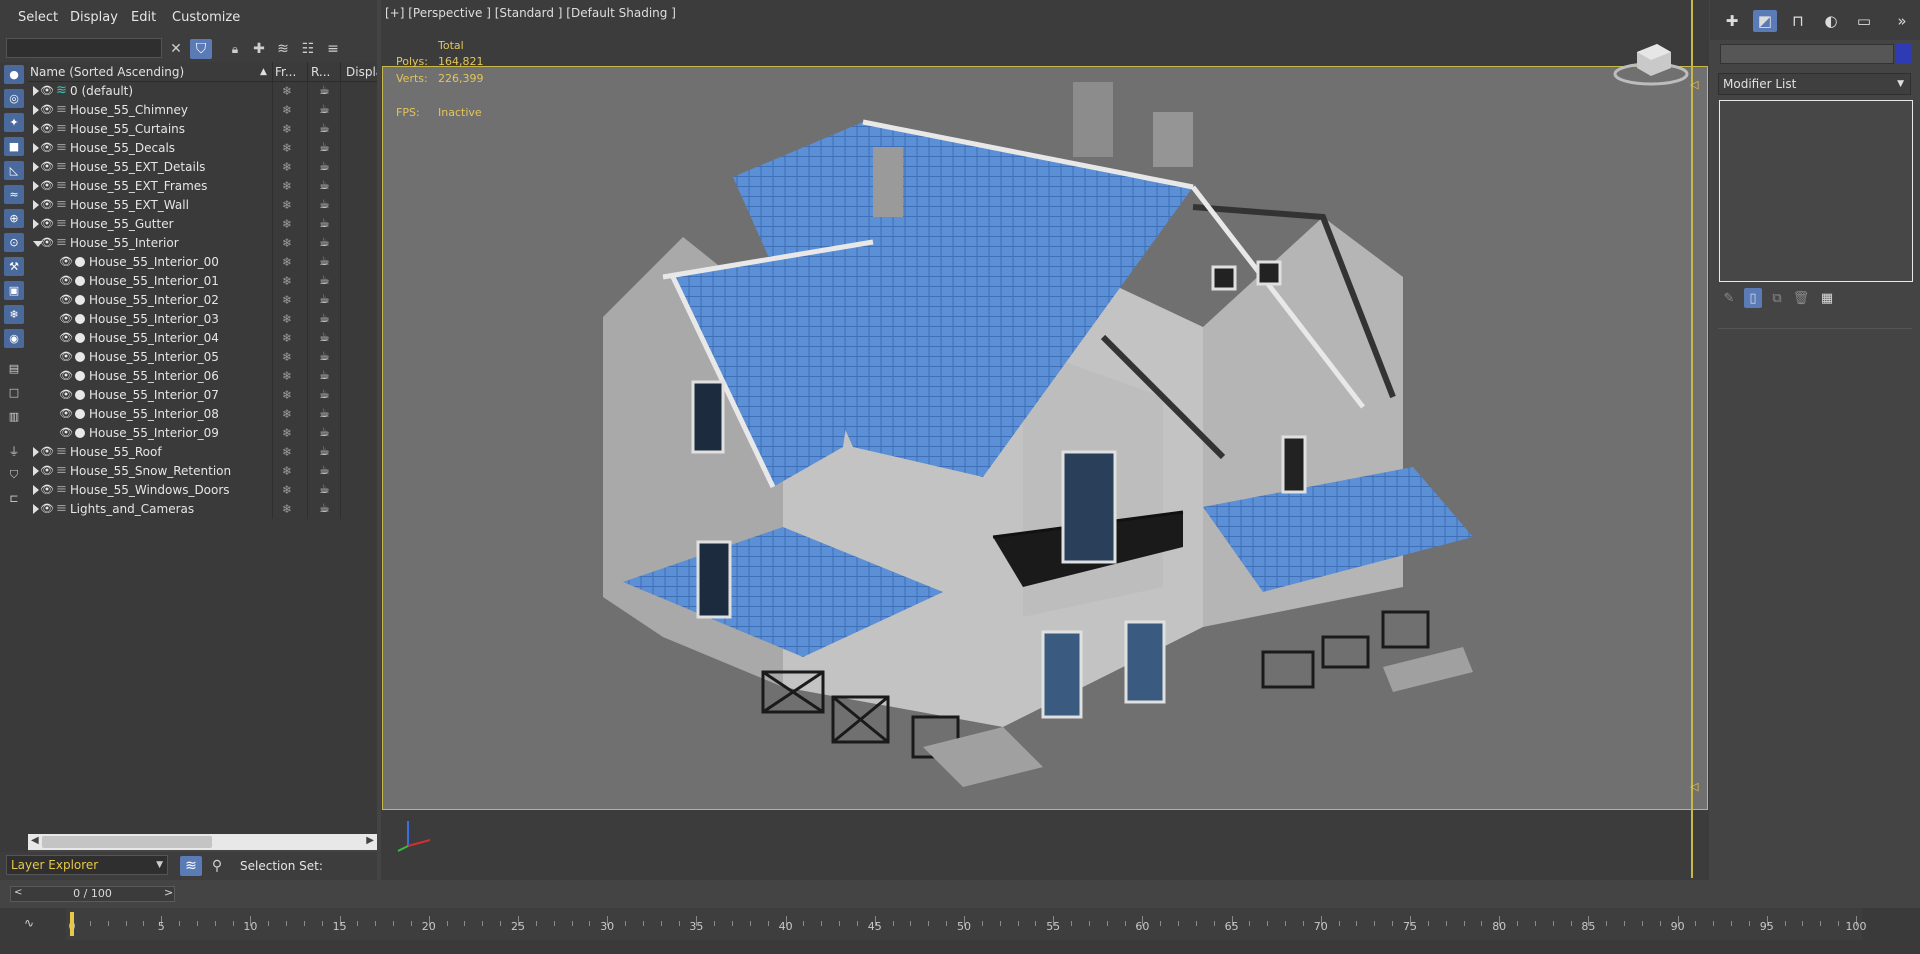 The height and width of the screenshot is (954, 1920). I want to click on tree-row: 👁︎ House_55_Interior_02 ❄ ☕︎, so click(202, 300).